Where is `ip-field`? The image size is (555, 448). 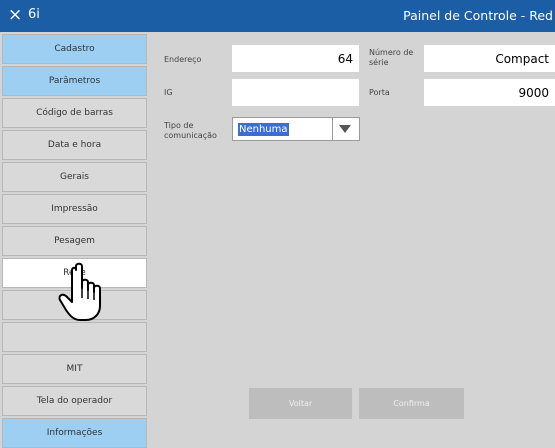 ip-field is located at coordinates (295, 92).